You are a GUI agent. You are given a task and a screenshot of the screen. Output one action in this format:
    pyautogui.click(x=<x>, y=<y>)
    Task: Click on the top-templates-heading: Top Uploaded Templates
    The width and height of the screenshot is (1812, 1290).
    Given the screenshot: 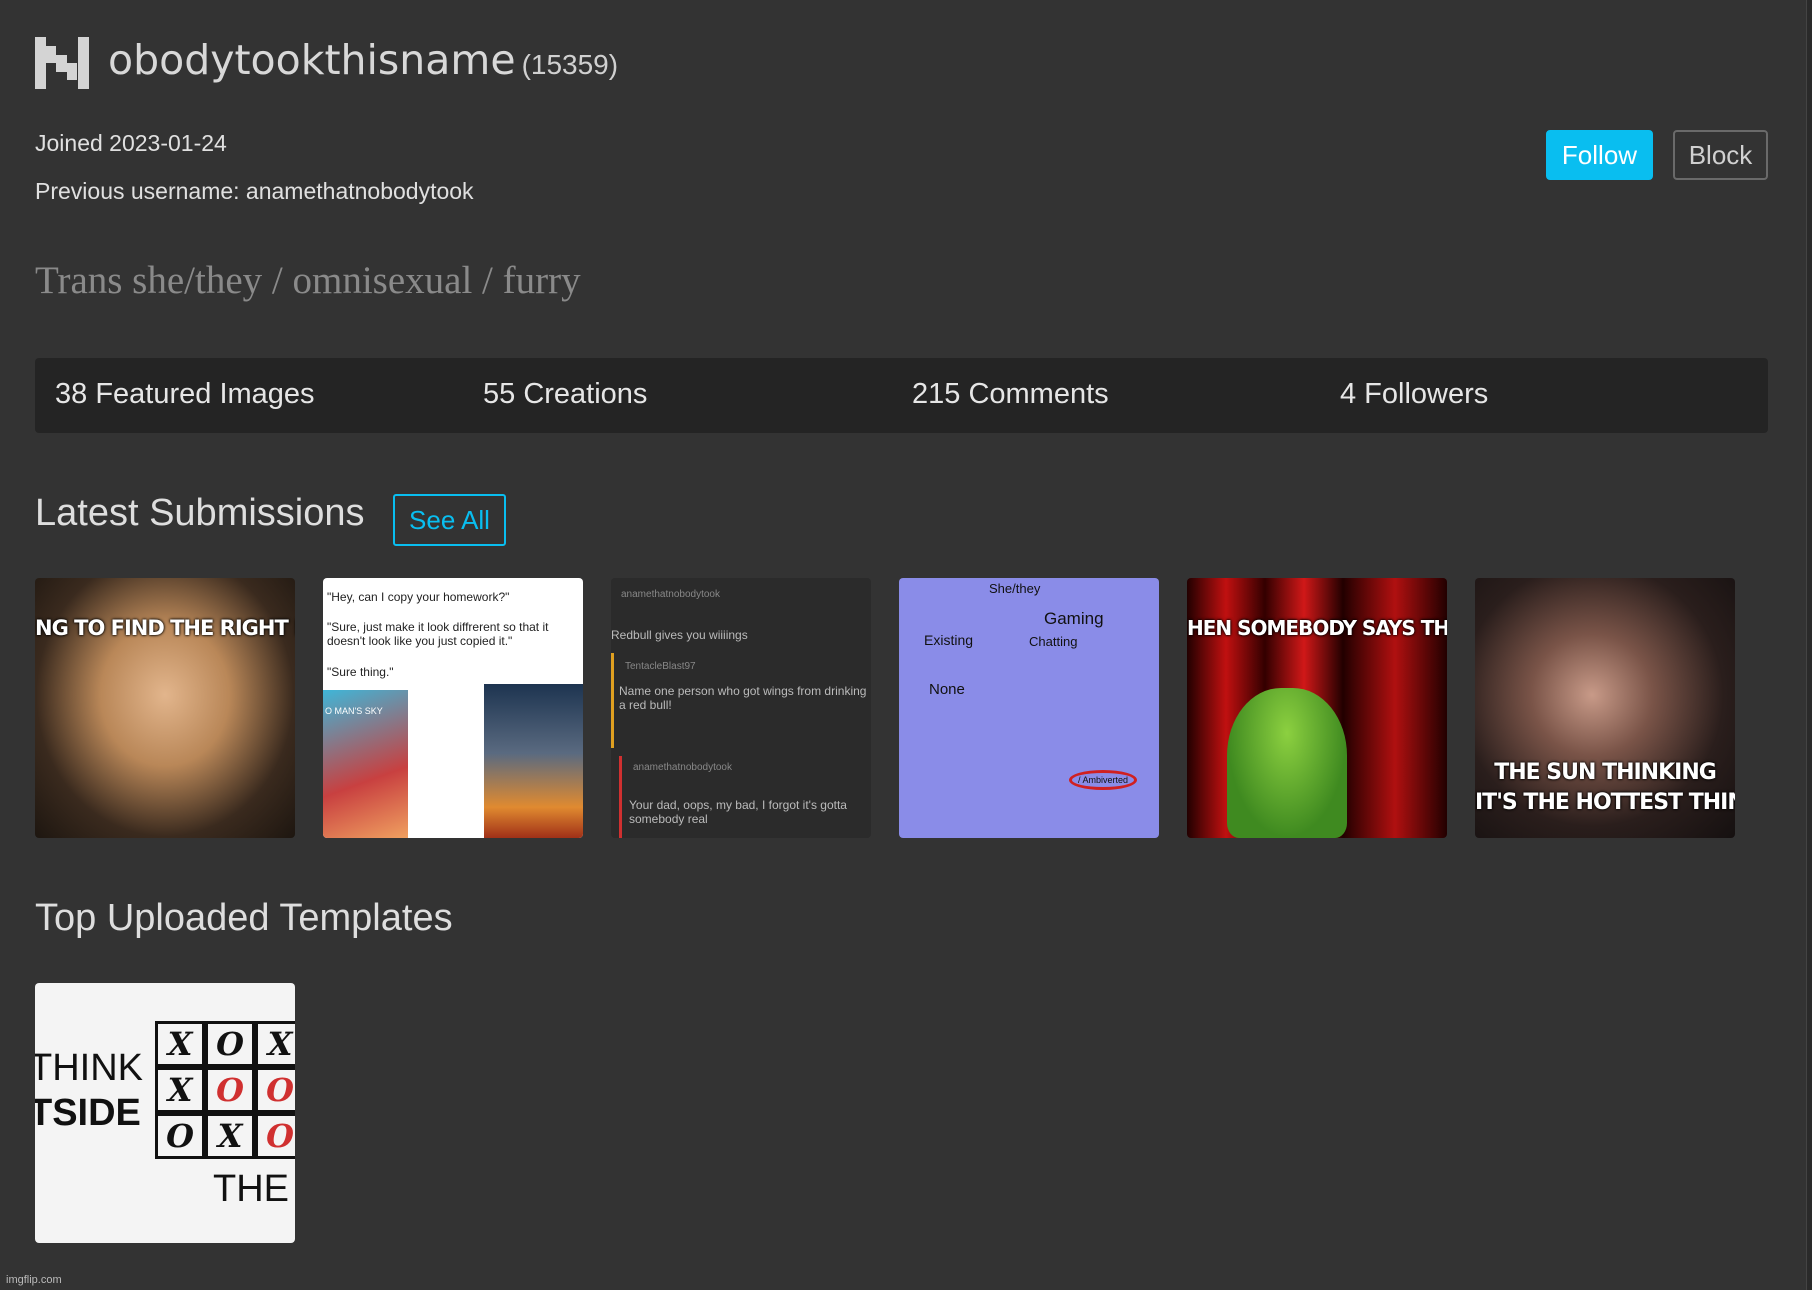 What is the action you would take?
    pyautogui.click(x=244, y=918)
    